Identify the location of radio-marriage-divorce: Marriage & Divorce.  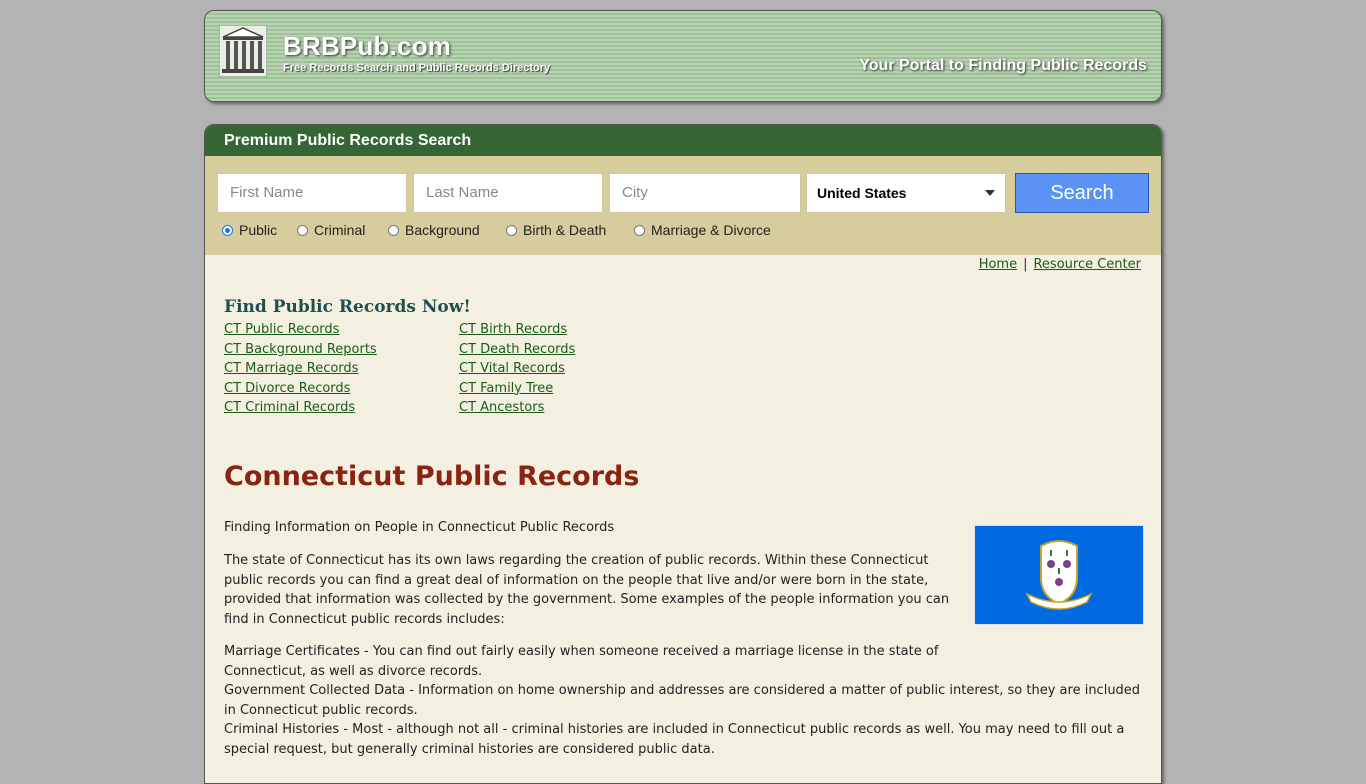
(702, 230).